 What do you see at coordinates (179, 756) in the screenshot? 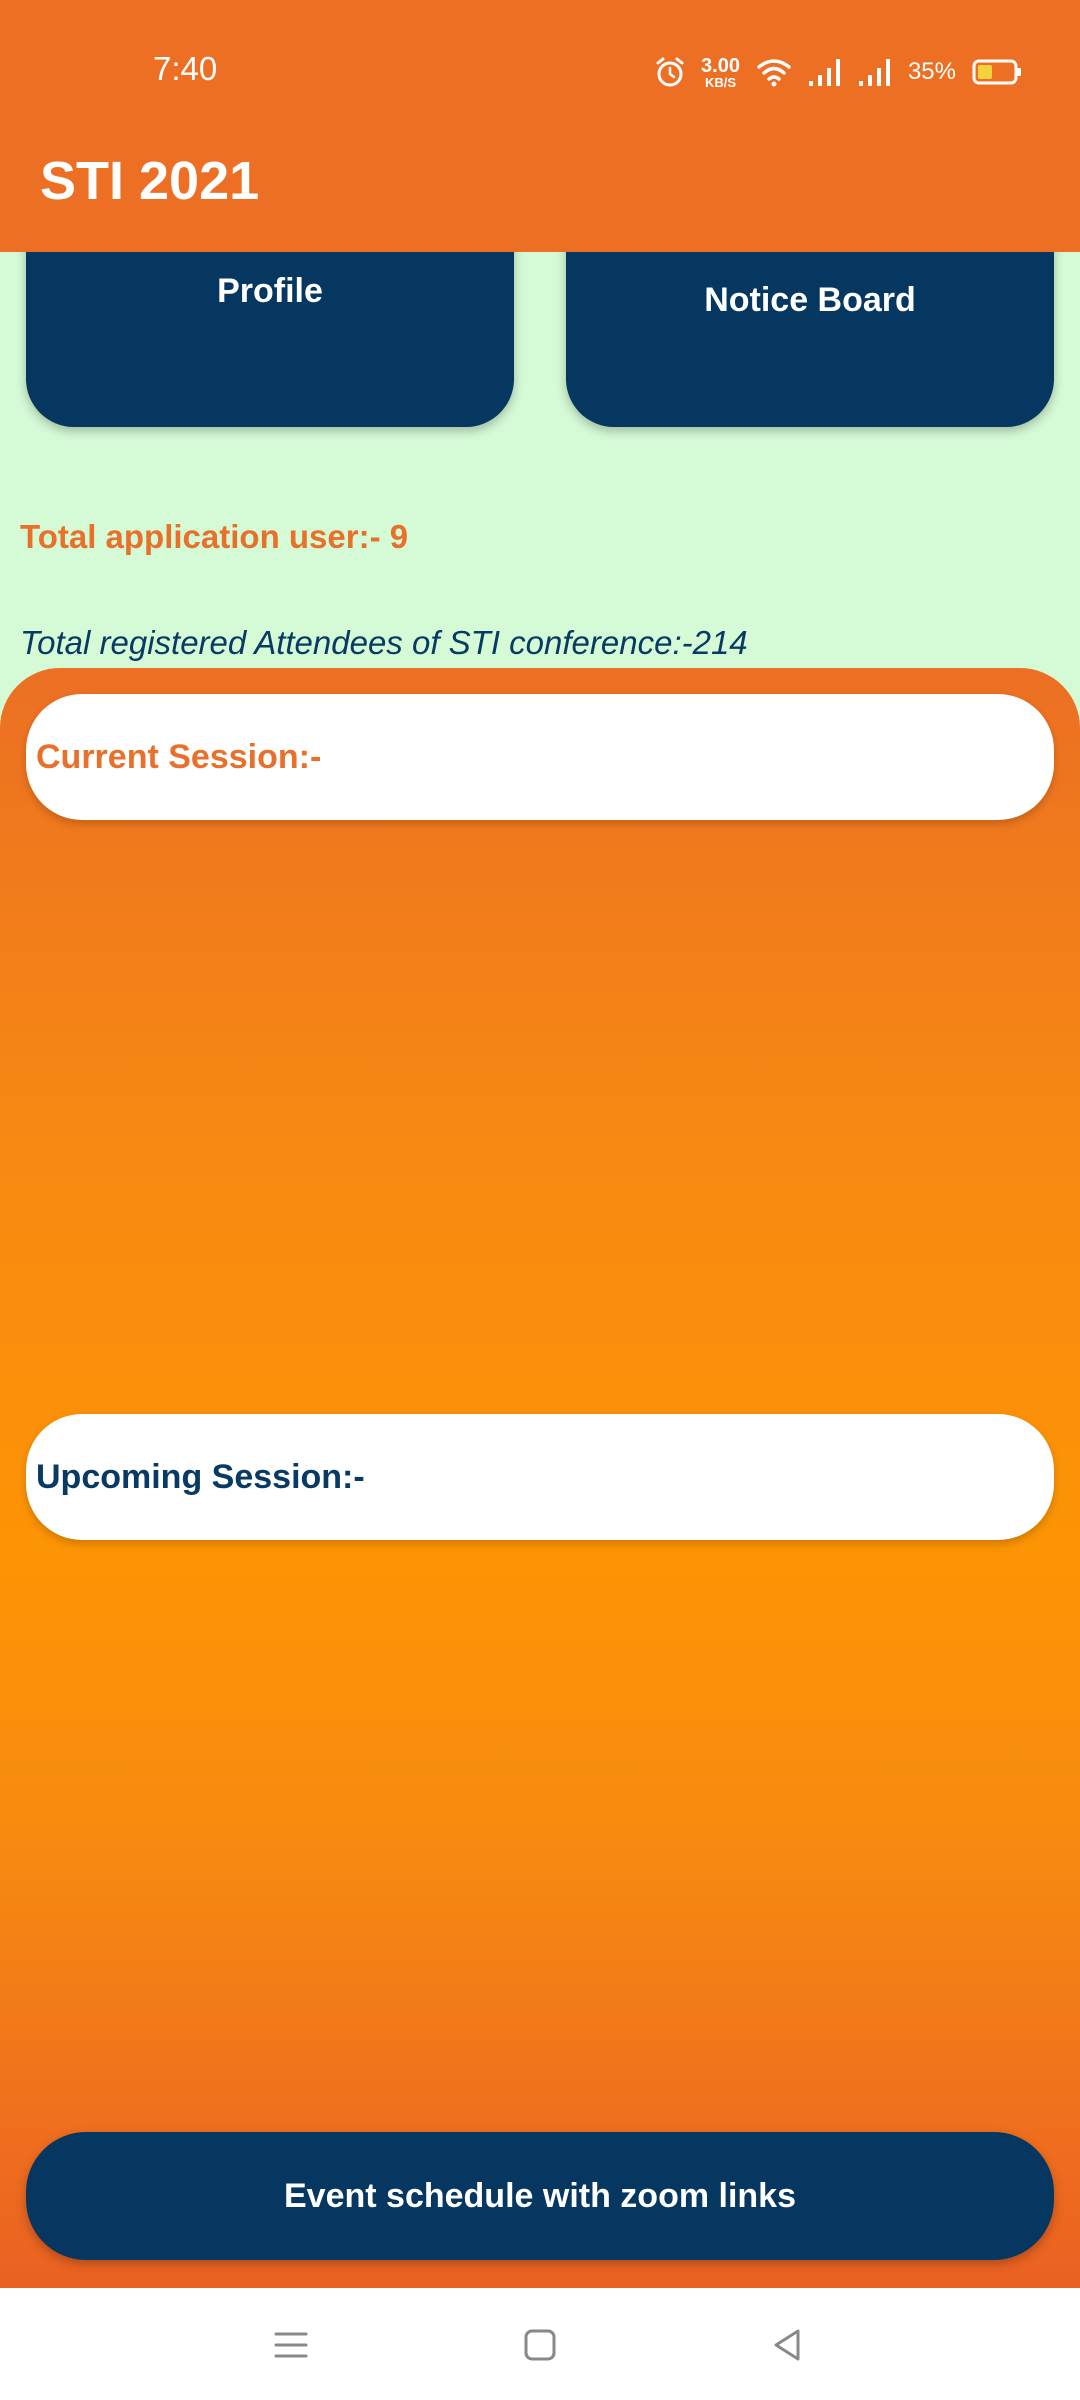
I see `current-session-label: Current Session:-` at bounding box center [179, 756].